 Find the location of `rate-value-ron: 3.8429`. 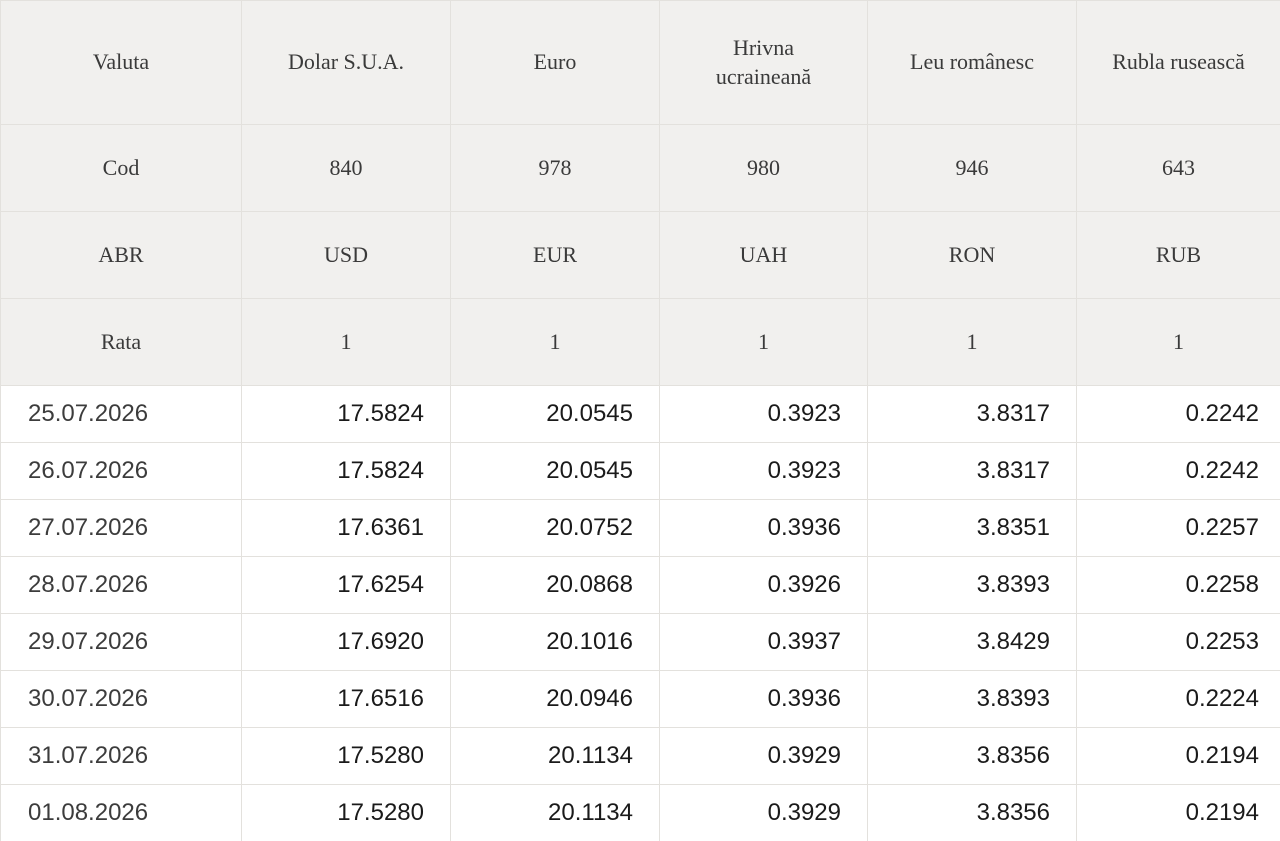

rate-value-ron: 3.8429 is located at coordinates (972, 642).